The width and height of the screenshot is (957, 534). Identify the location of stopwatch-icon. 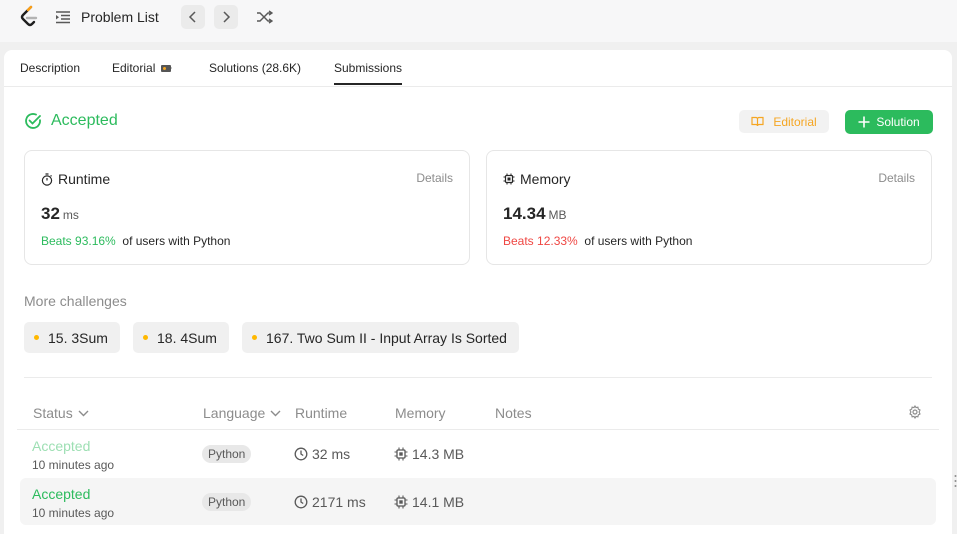
(47, 179).